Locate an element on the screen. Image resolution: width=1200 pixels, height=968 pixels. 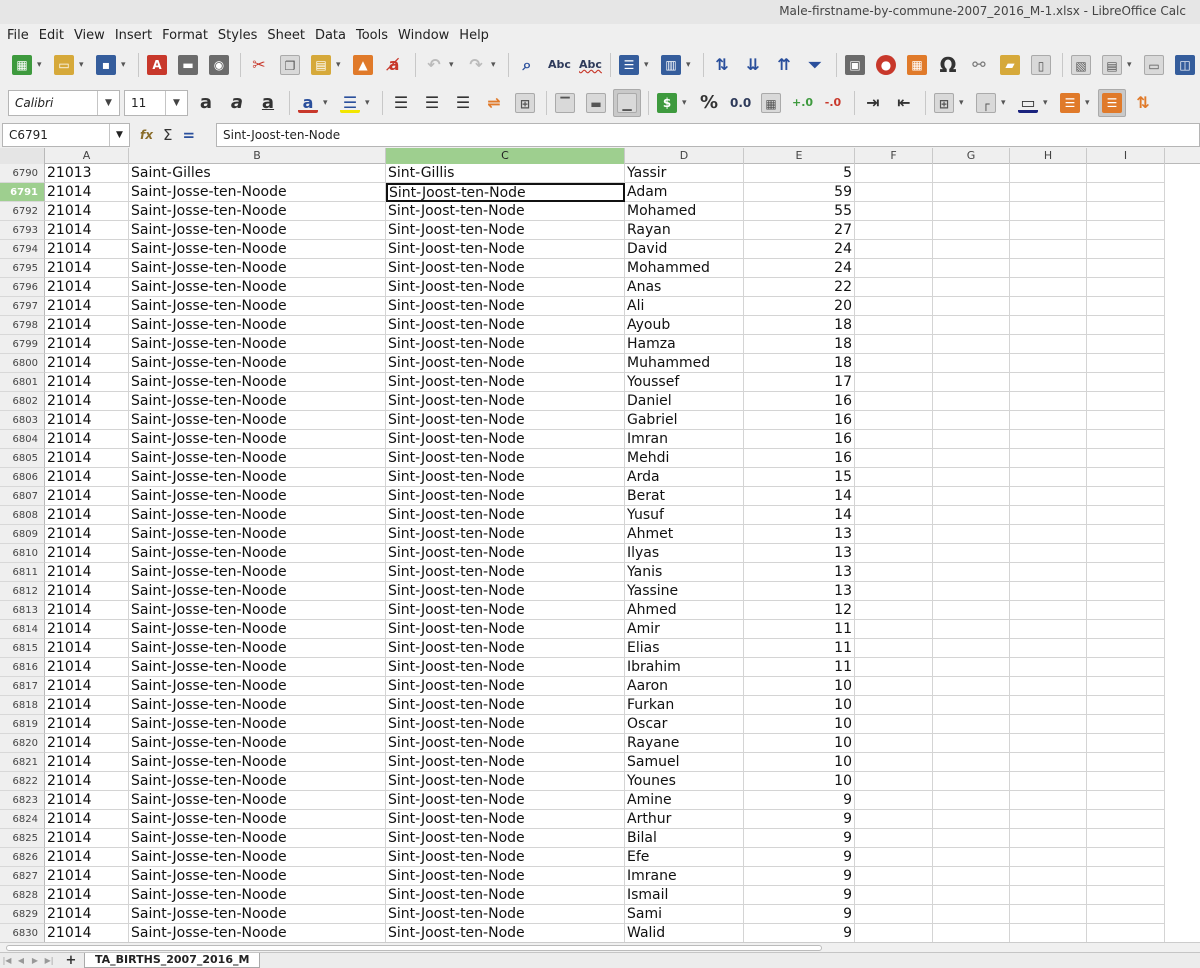
row-header: 6814 is located at coordinates (22, 629).